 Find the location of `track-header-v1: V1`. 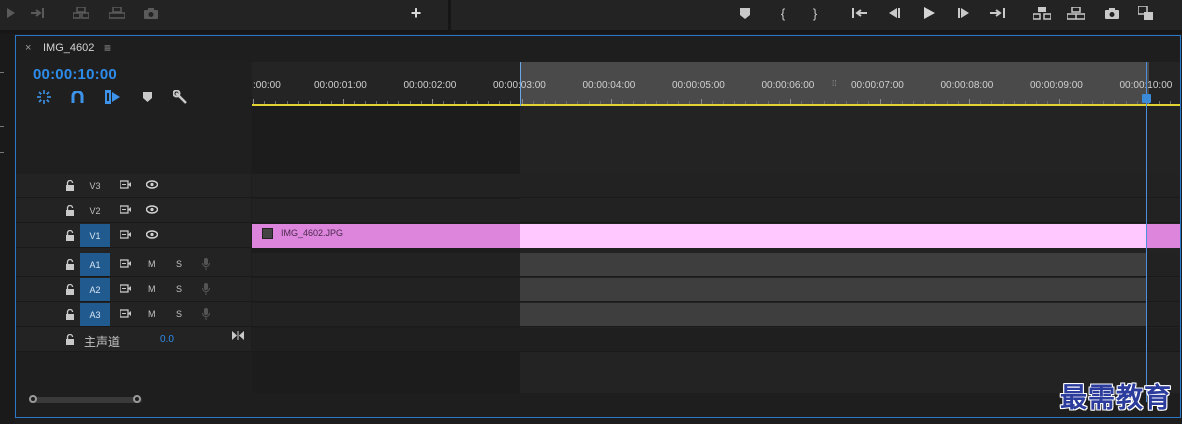

track-header-v1: V1 is located at coordinates (133, 236).